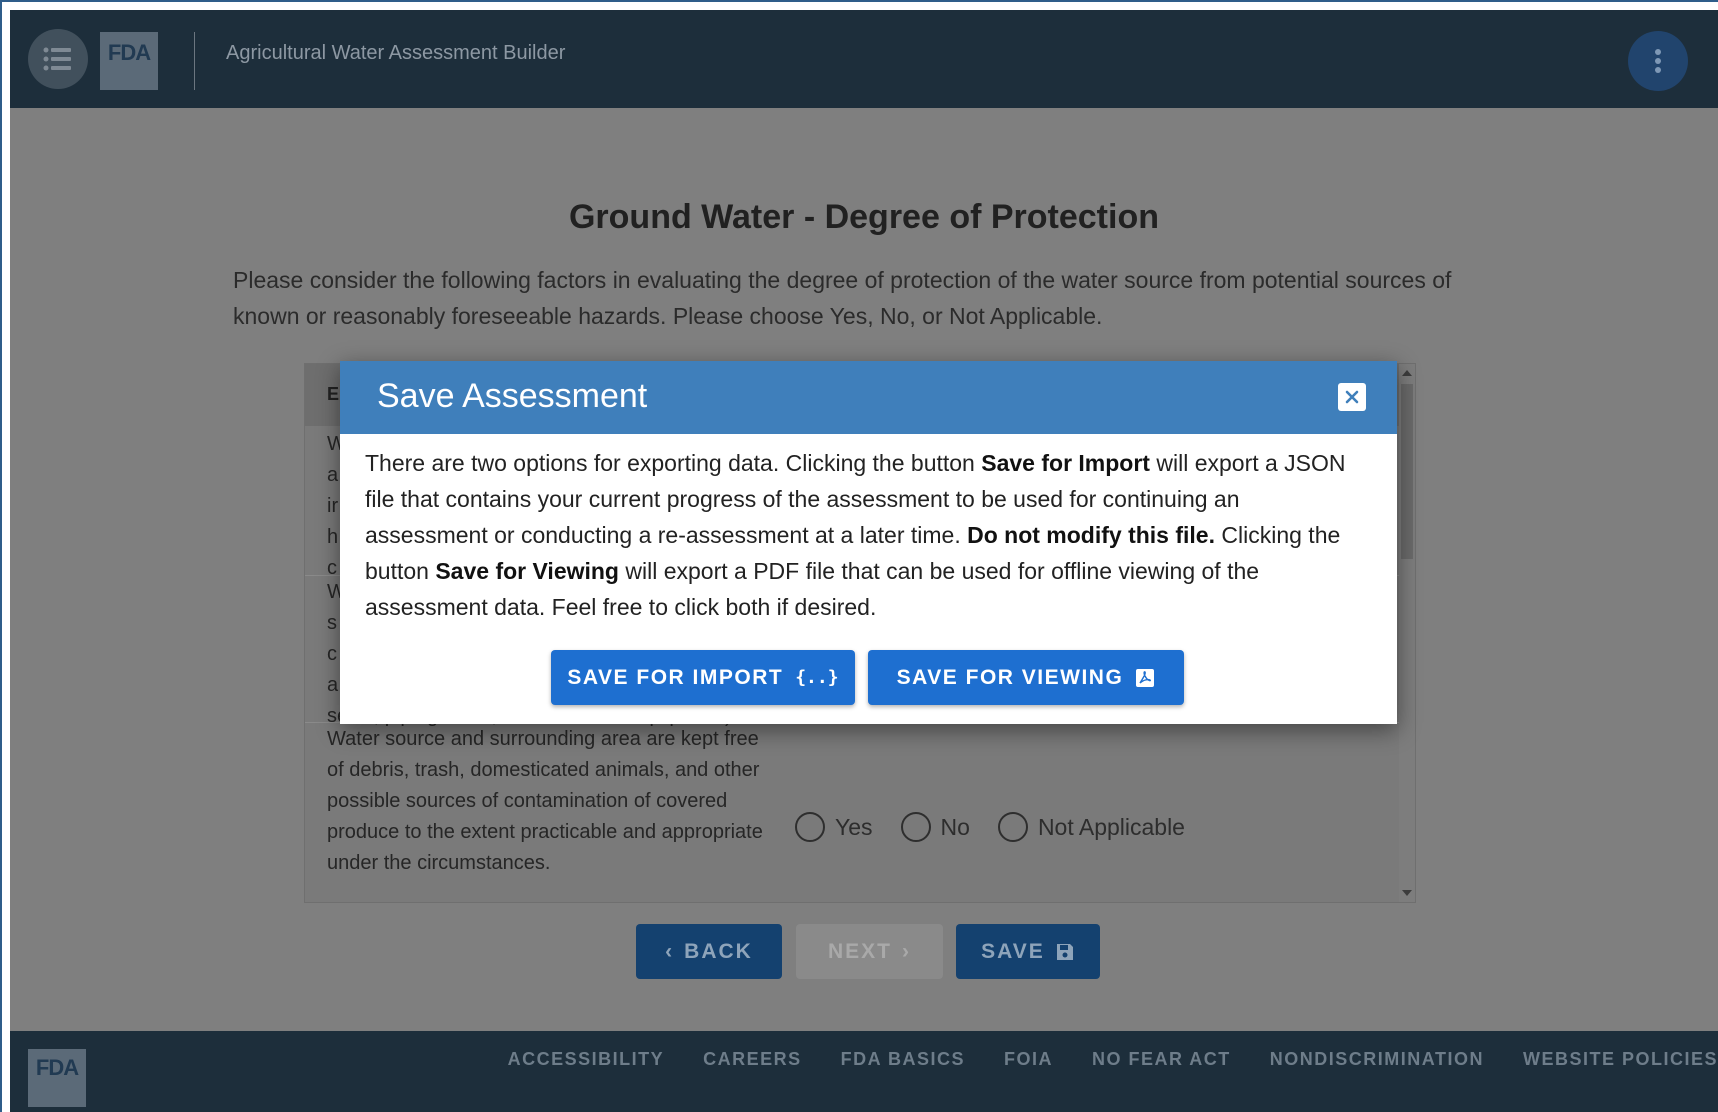  What do you see at coordinates (1620, 1059) in the screenshot?
I see `footer-link-website-policies: WEBSITE POLICIES` at bounding box center [1620, 1059].